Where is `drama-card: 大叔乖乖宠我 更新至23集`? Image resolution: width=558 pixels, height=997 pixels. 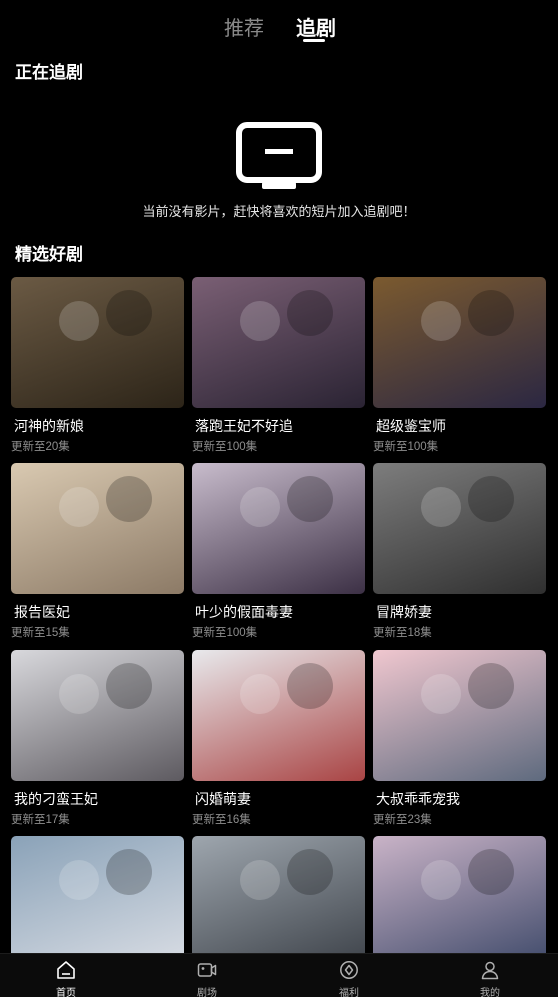 drama-card: 大叔乖乖宠我 更新至23集 is located at coordinates (459, 738).